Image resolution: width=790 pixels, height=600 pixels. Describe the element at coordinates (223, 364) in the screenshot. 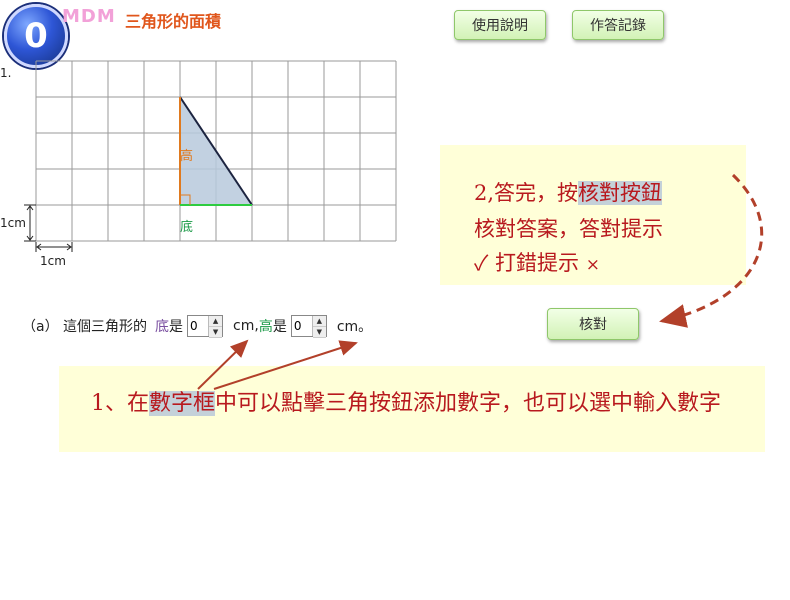

I see `arrow-to-base-input` at that location.